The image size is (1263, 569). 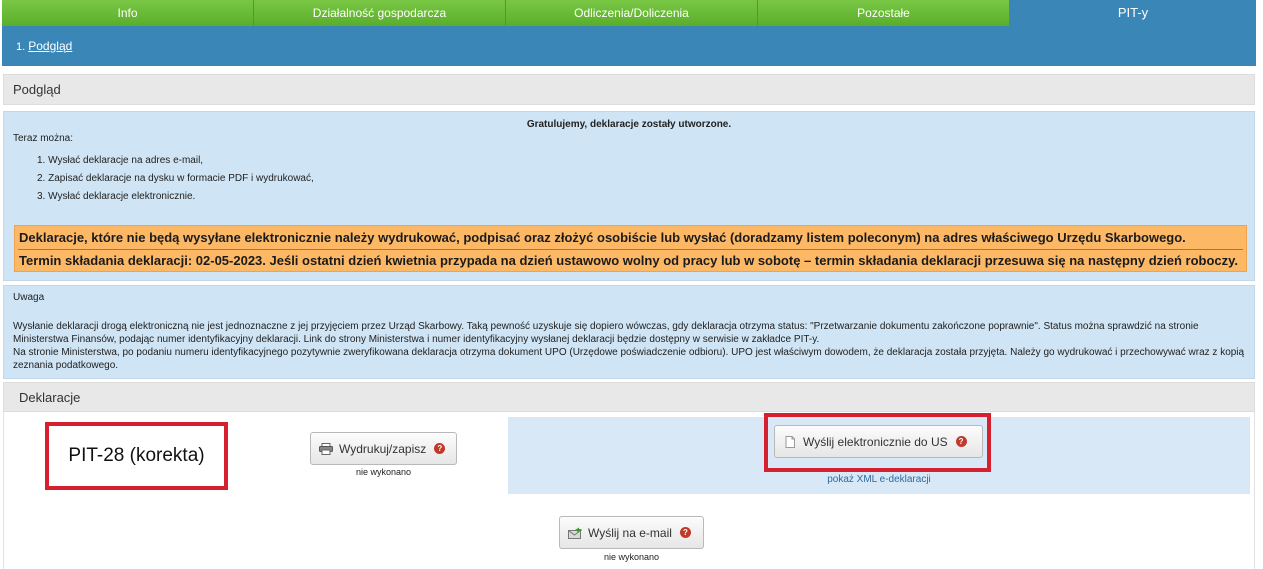 What do you see at coordinates (631, 557) in the screenshot?
I see `email-status: nie wykonano` at bounding box center [631, 557].